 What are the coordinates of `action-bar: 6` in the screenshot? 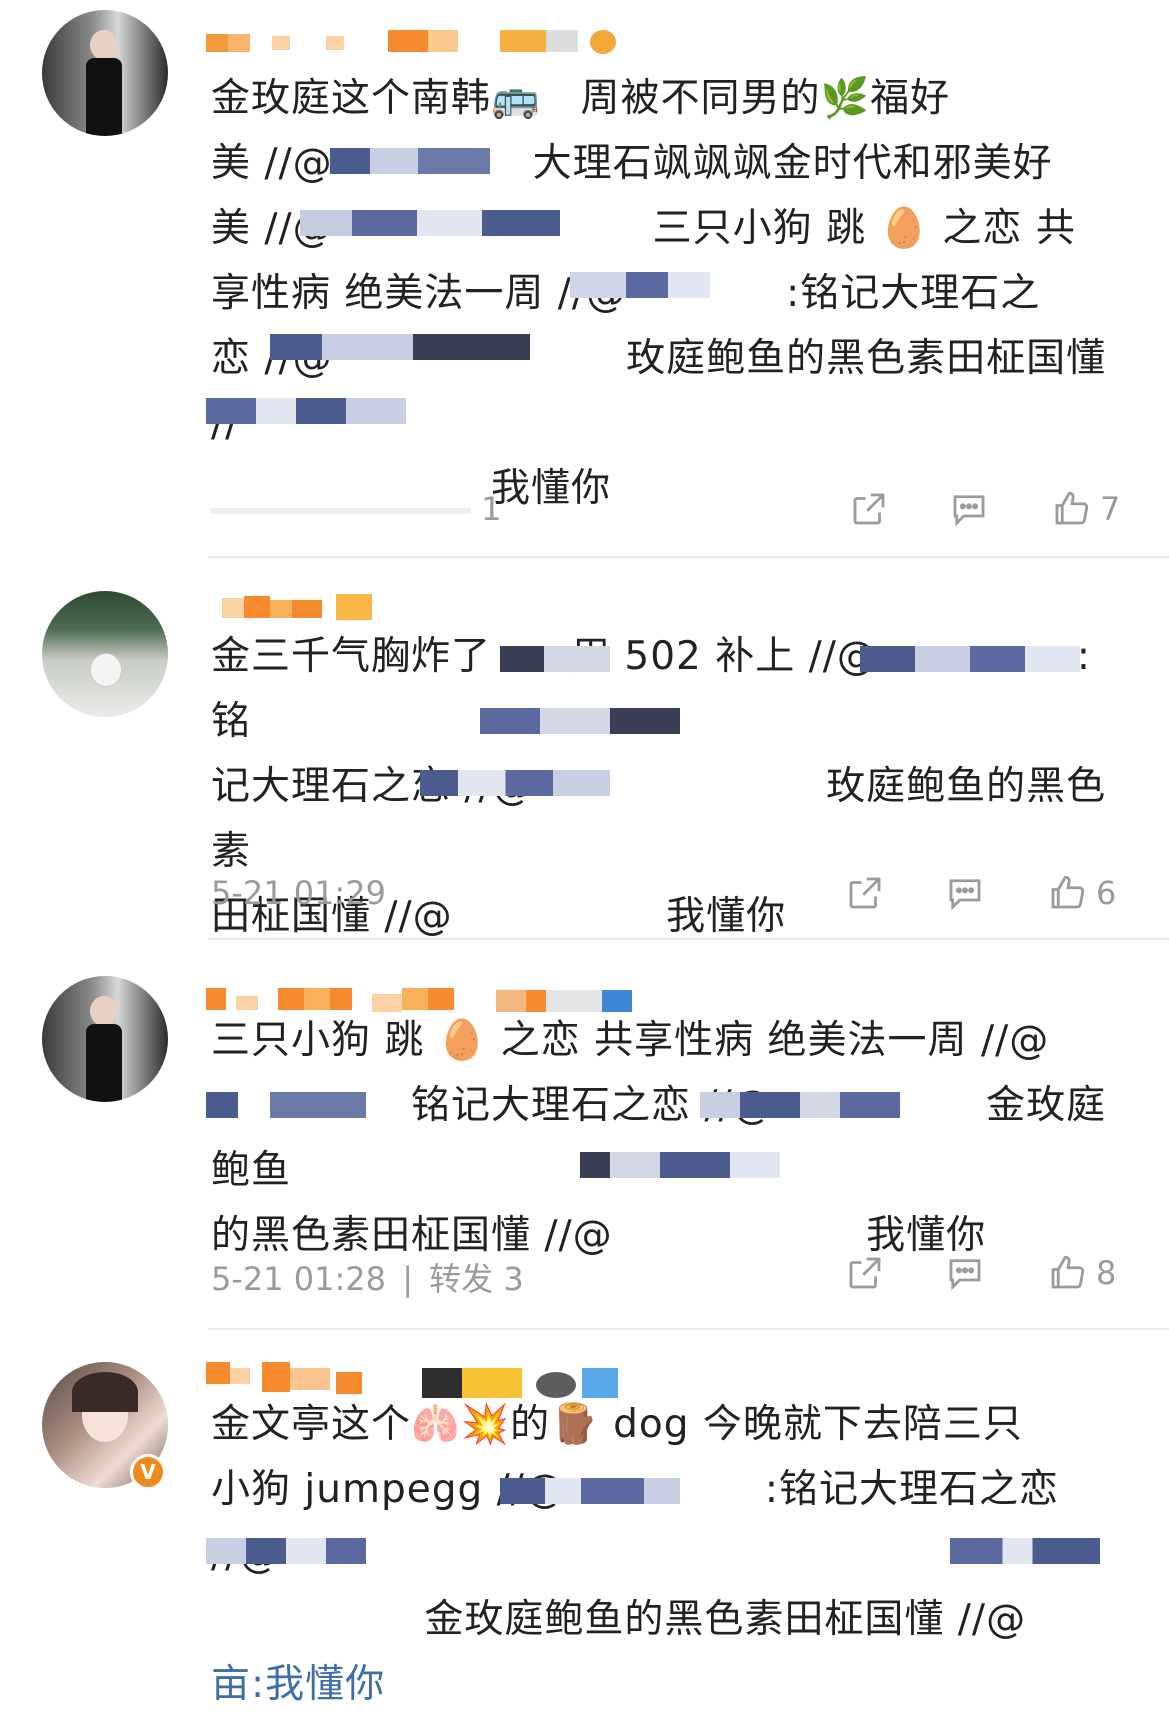 It's located at (584, 897).